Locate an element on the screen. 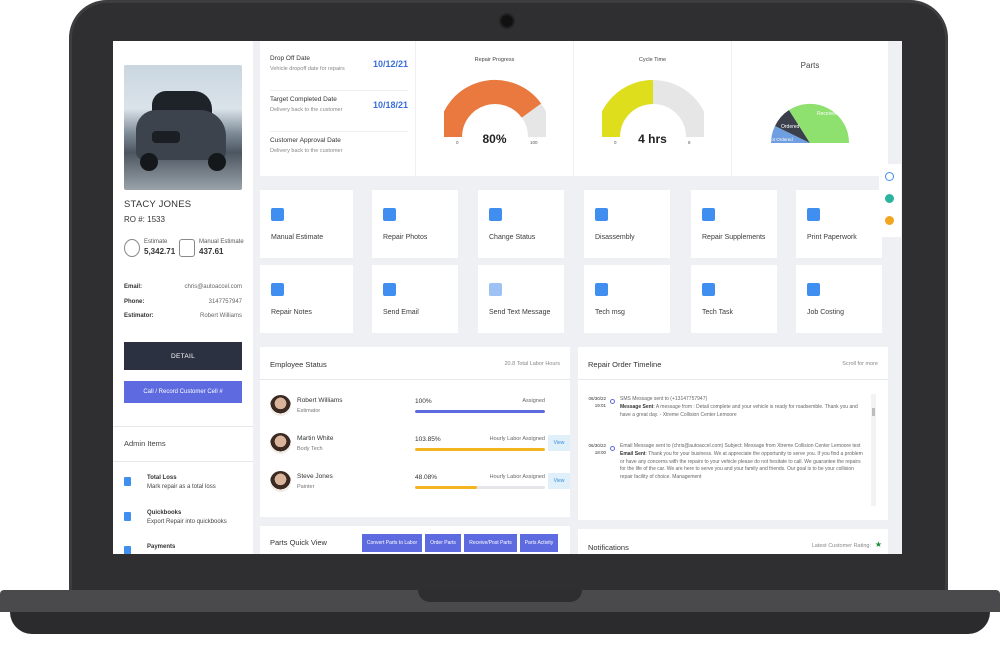  gauge-max: 8 is located at coordinates (689, 142).